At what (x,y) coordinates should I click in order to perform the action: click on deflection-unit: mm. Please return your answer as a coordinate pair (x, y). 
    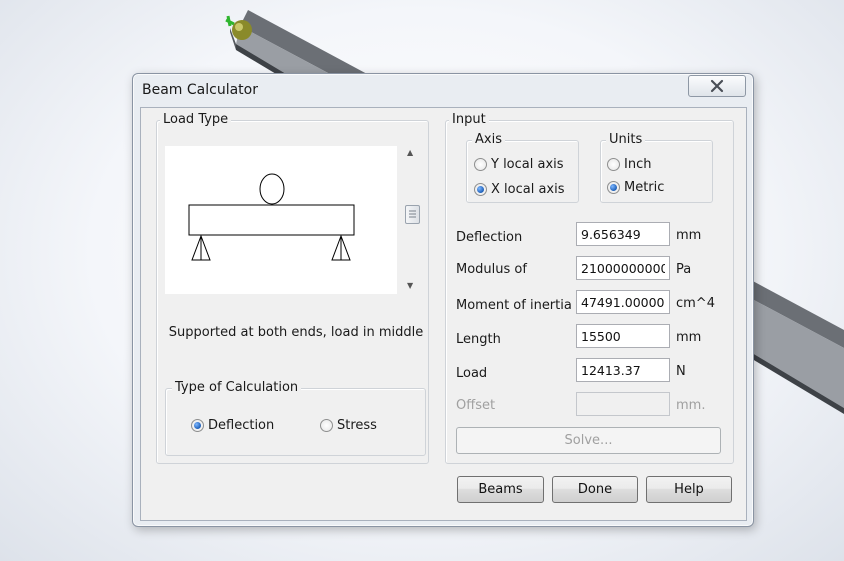
    Looking at the image, I should click on (689, 235).